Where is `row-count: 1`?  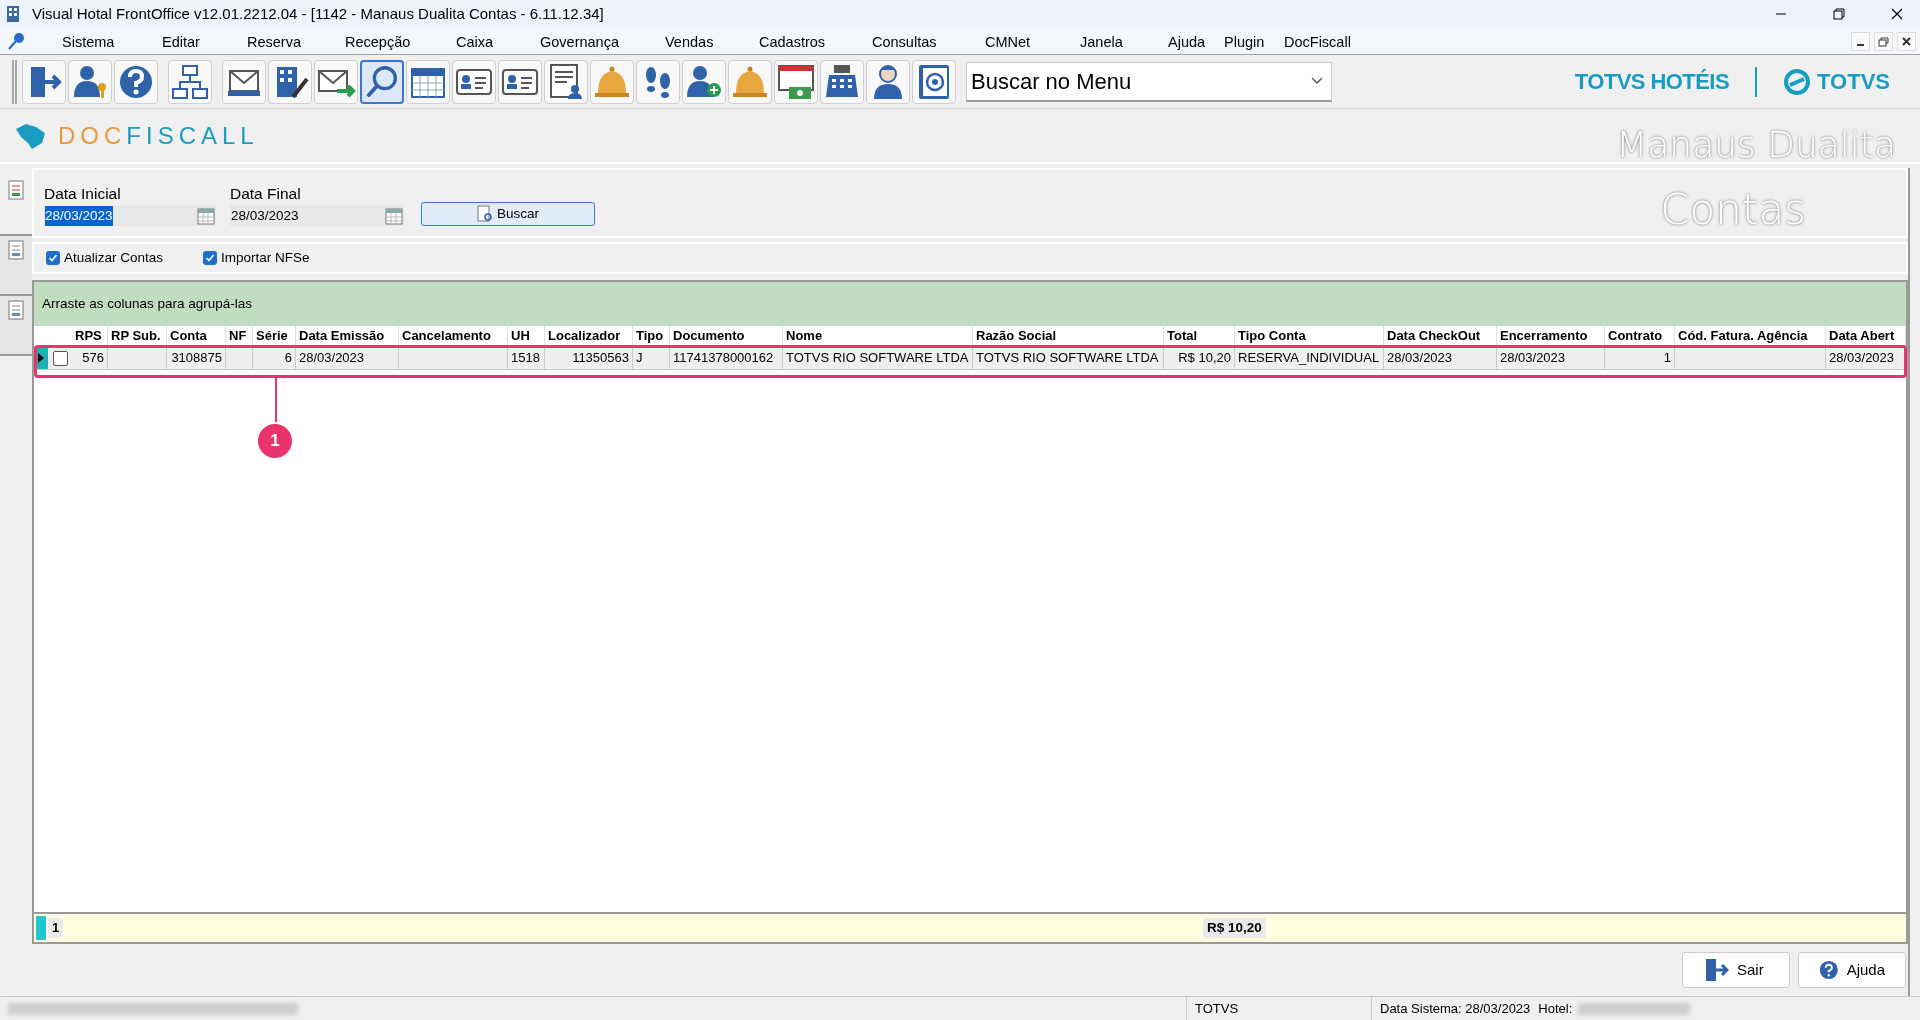
row-count: 1 is located at coordinates (56, 928).